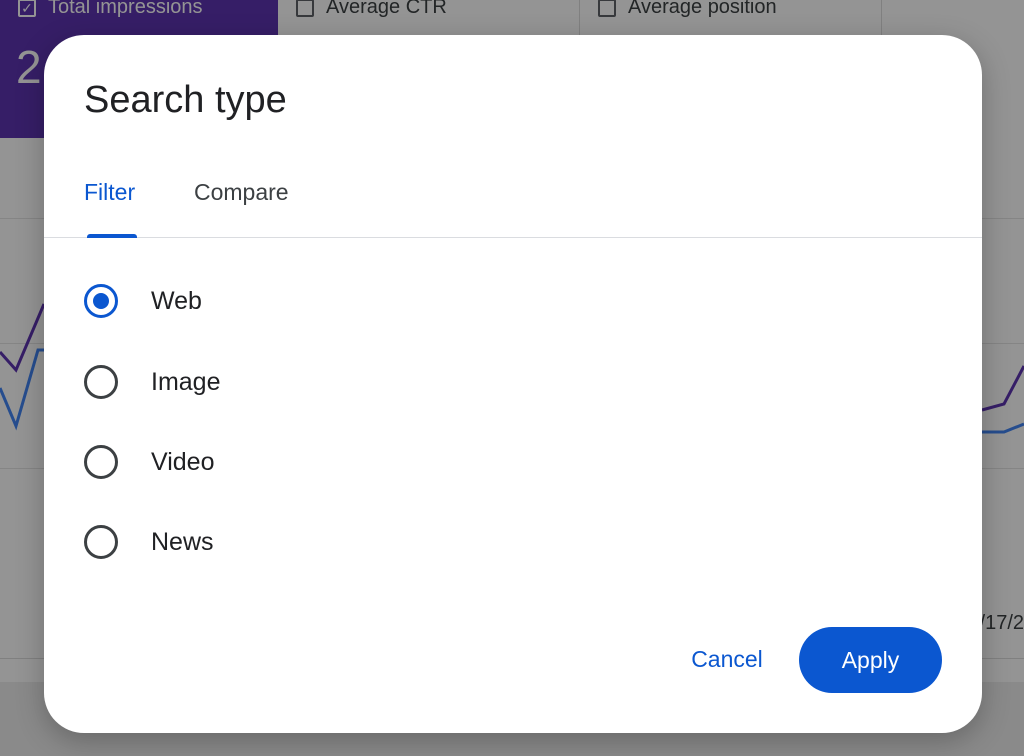 Image resolution: width=1024 pixels, height=756 pixels. I want to click on option-image: Image, so click(284, 382).